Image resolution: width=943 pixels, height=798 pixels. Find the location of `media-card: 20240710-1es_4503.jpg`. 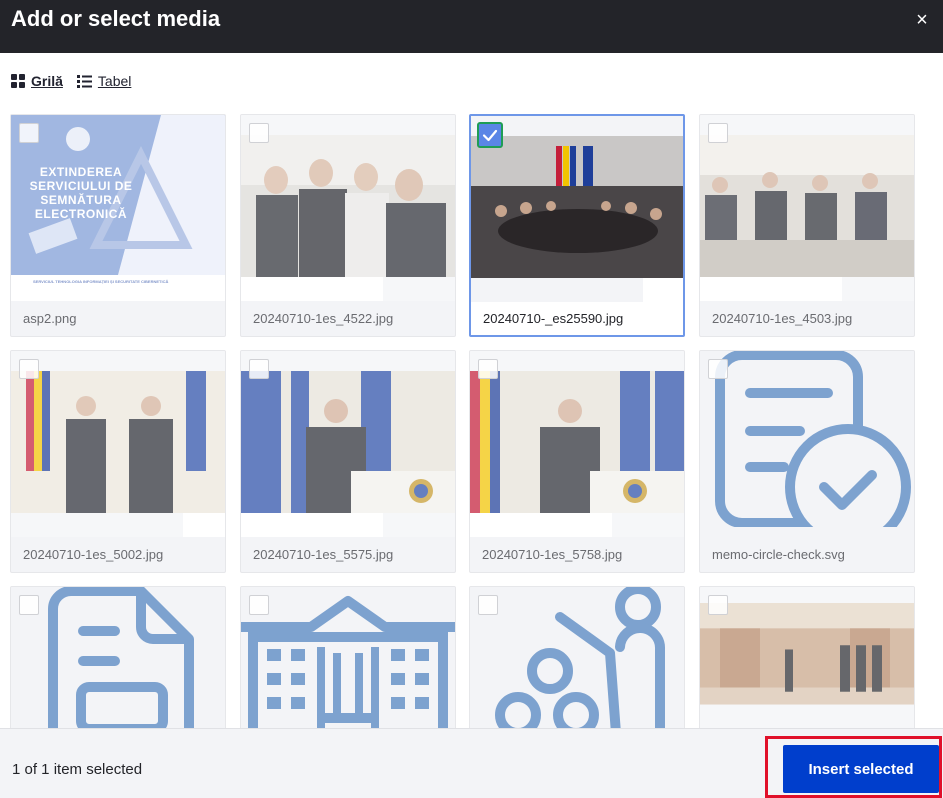

media-card: 20240710-1es_4503.jpg is located at coordinates (807, 225).